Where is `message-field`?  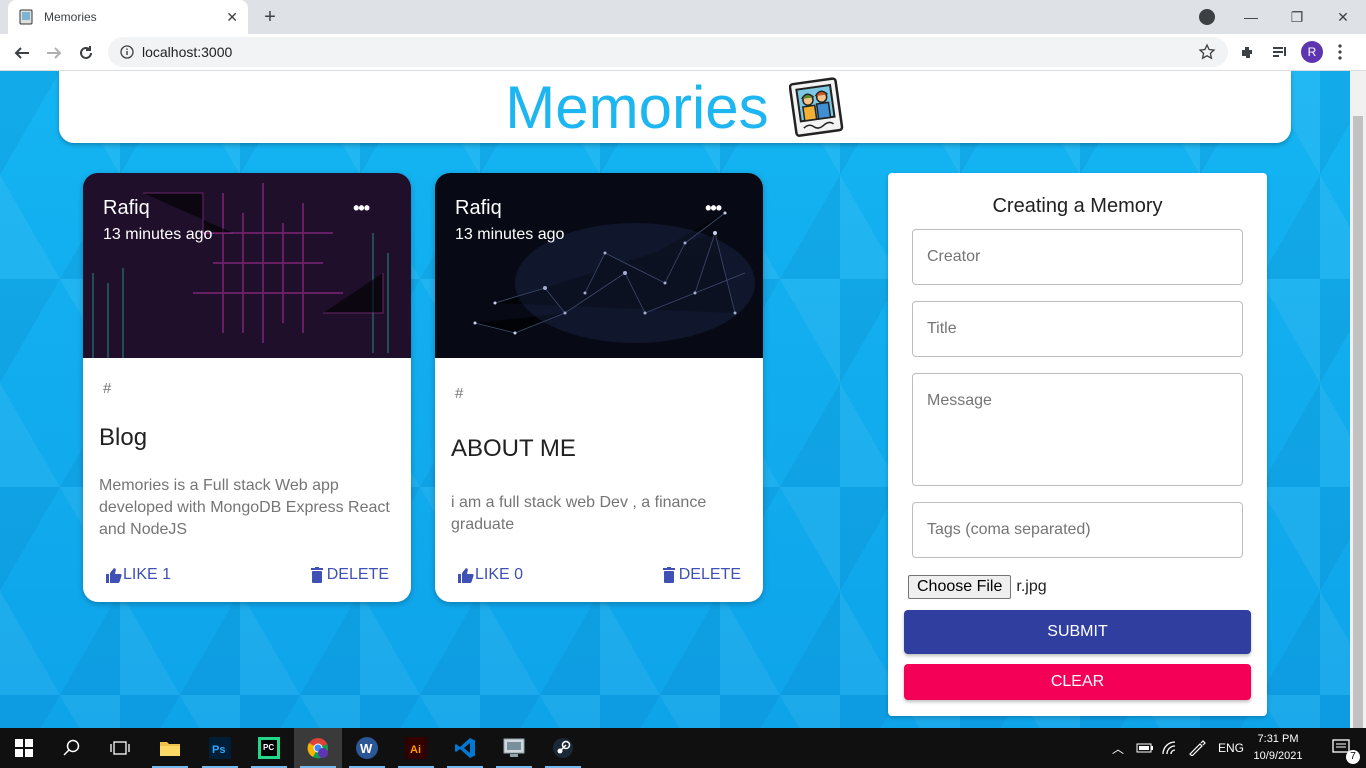 message-field is located at coordinates (1077, 429).